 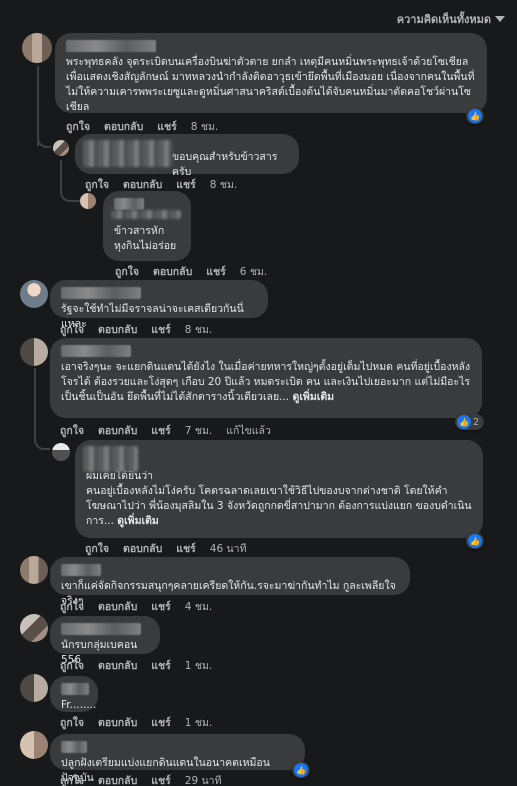 I want to click on comment-actions: ถูกใจ ตอบกลับ แชร์ 7 ชม. แก้ไขแล้ว, so click(x=165, y=430).